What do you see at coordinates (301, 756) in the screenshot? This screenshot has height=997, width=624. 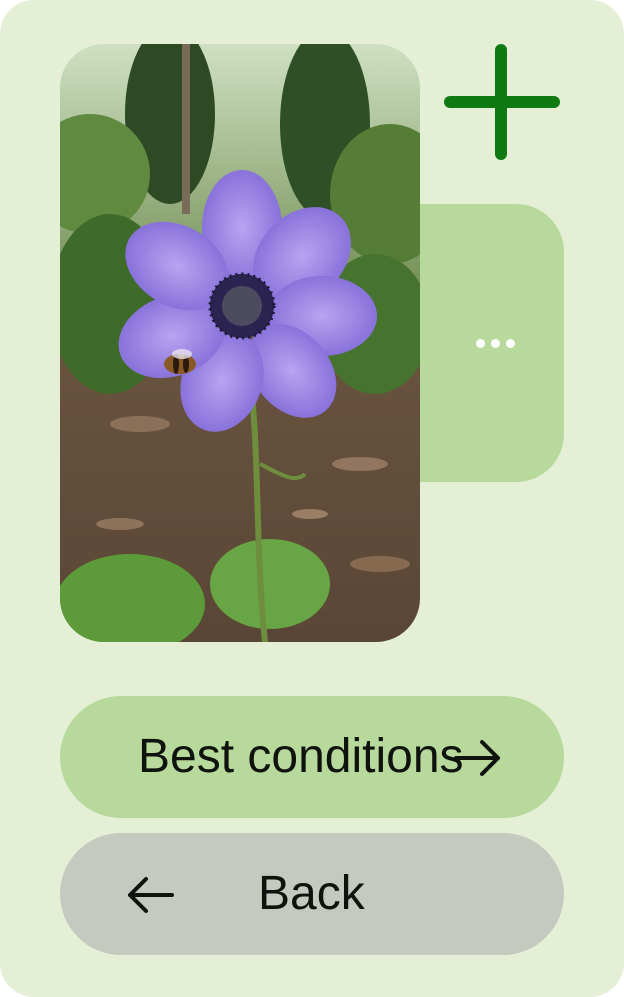 I see `best-conditions-label: Best conditions` at bounding box center [301, 756].